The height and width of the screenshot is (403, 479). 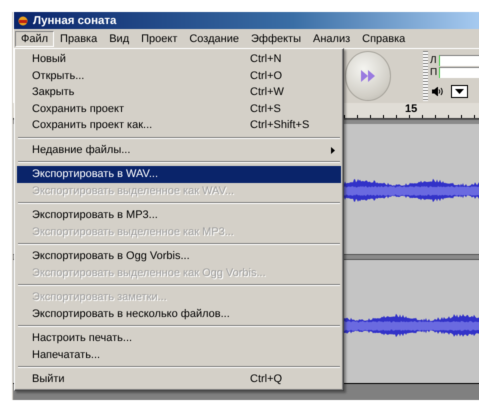 I want to click on menu-item: Открыть... Ctrl+O, so click(x=179, y=76).